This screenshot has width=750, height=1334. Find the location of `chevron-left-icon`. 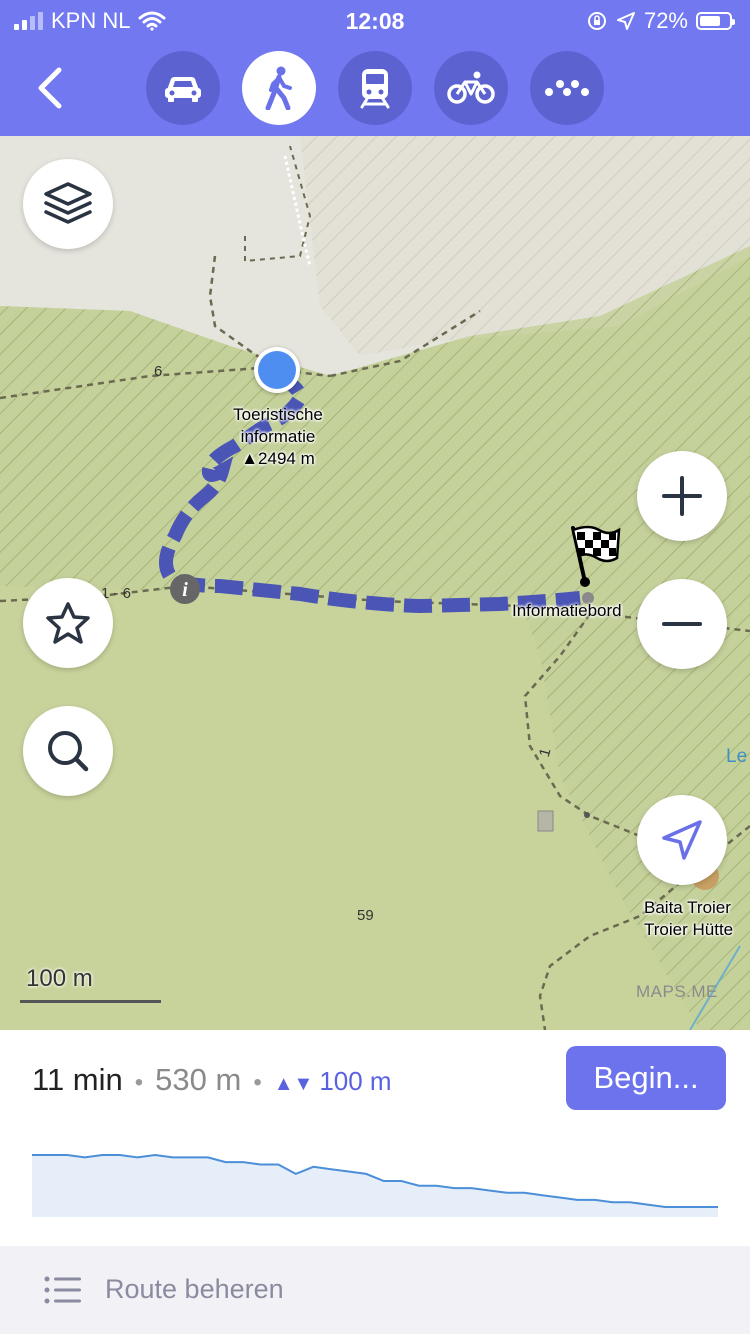

chevron-left-icon is located at coordinates (50, 88).